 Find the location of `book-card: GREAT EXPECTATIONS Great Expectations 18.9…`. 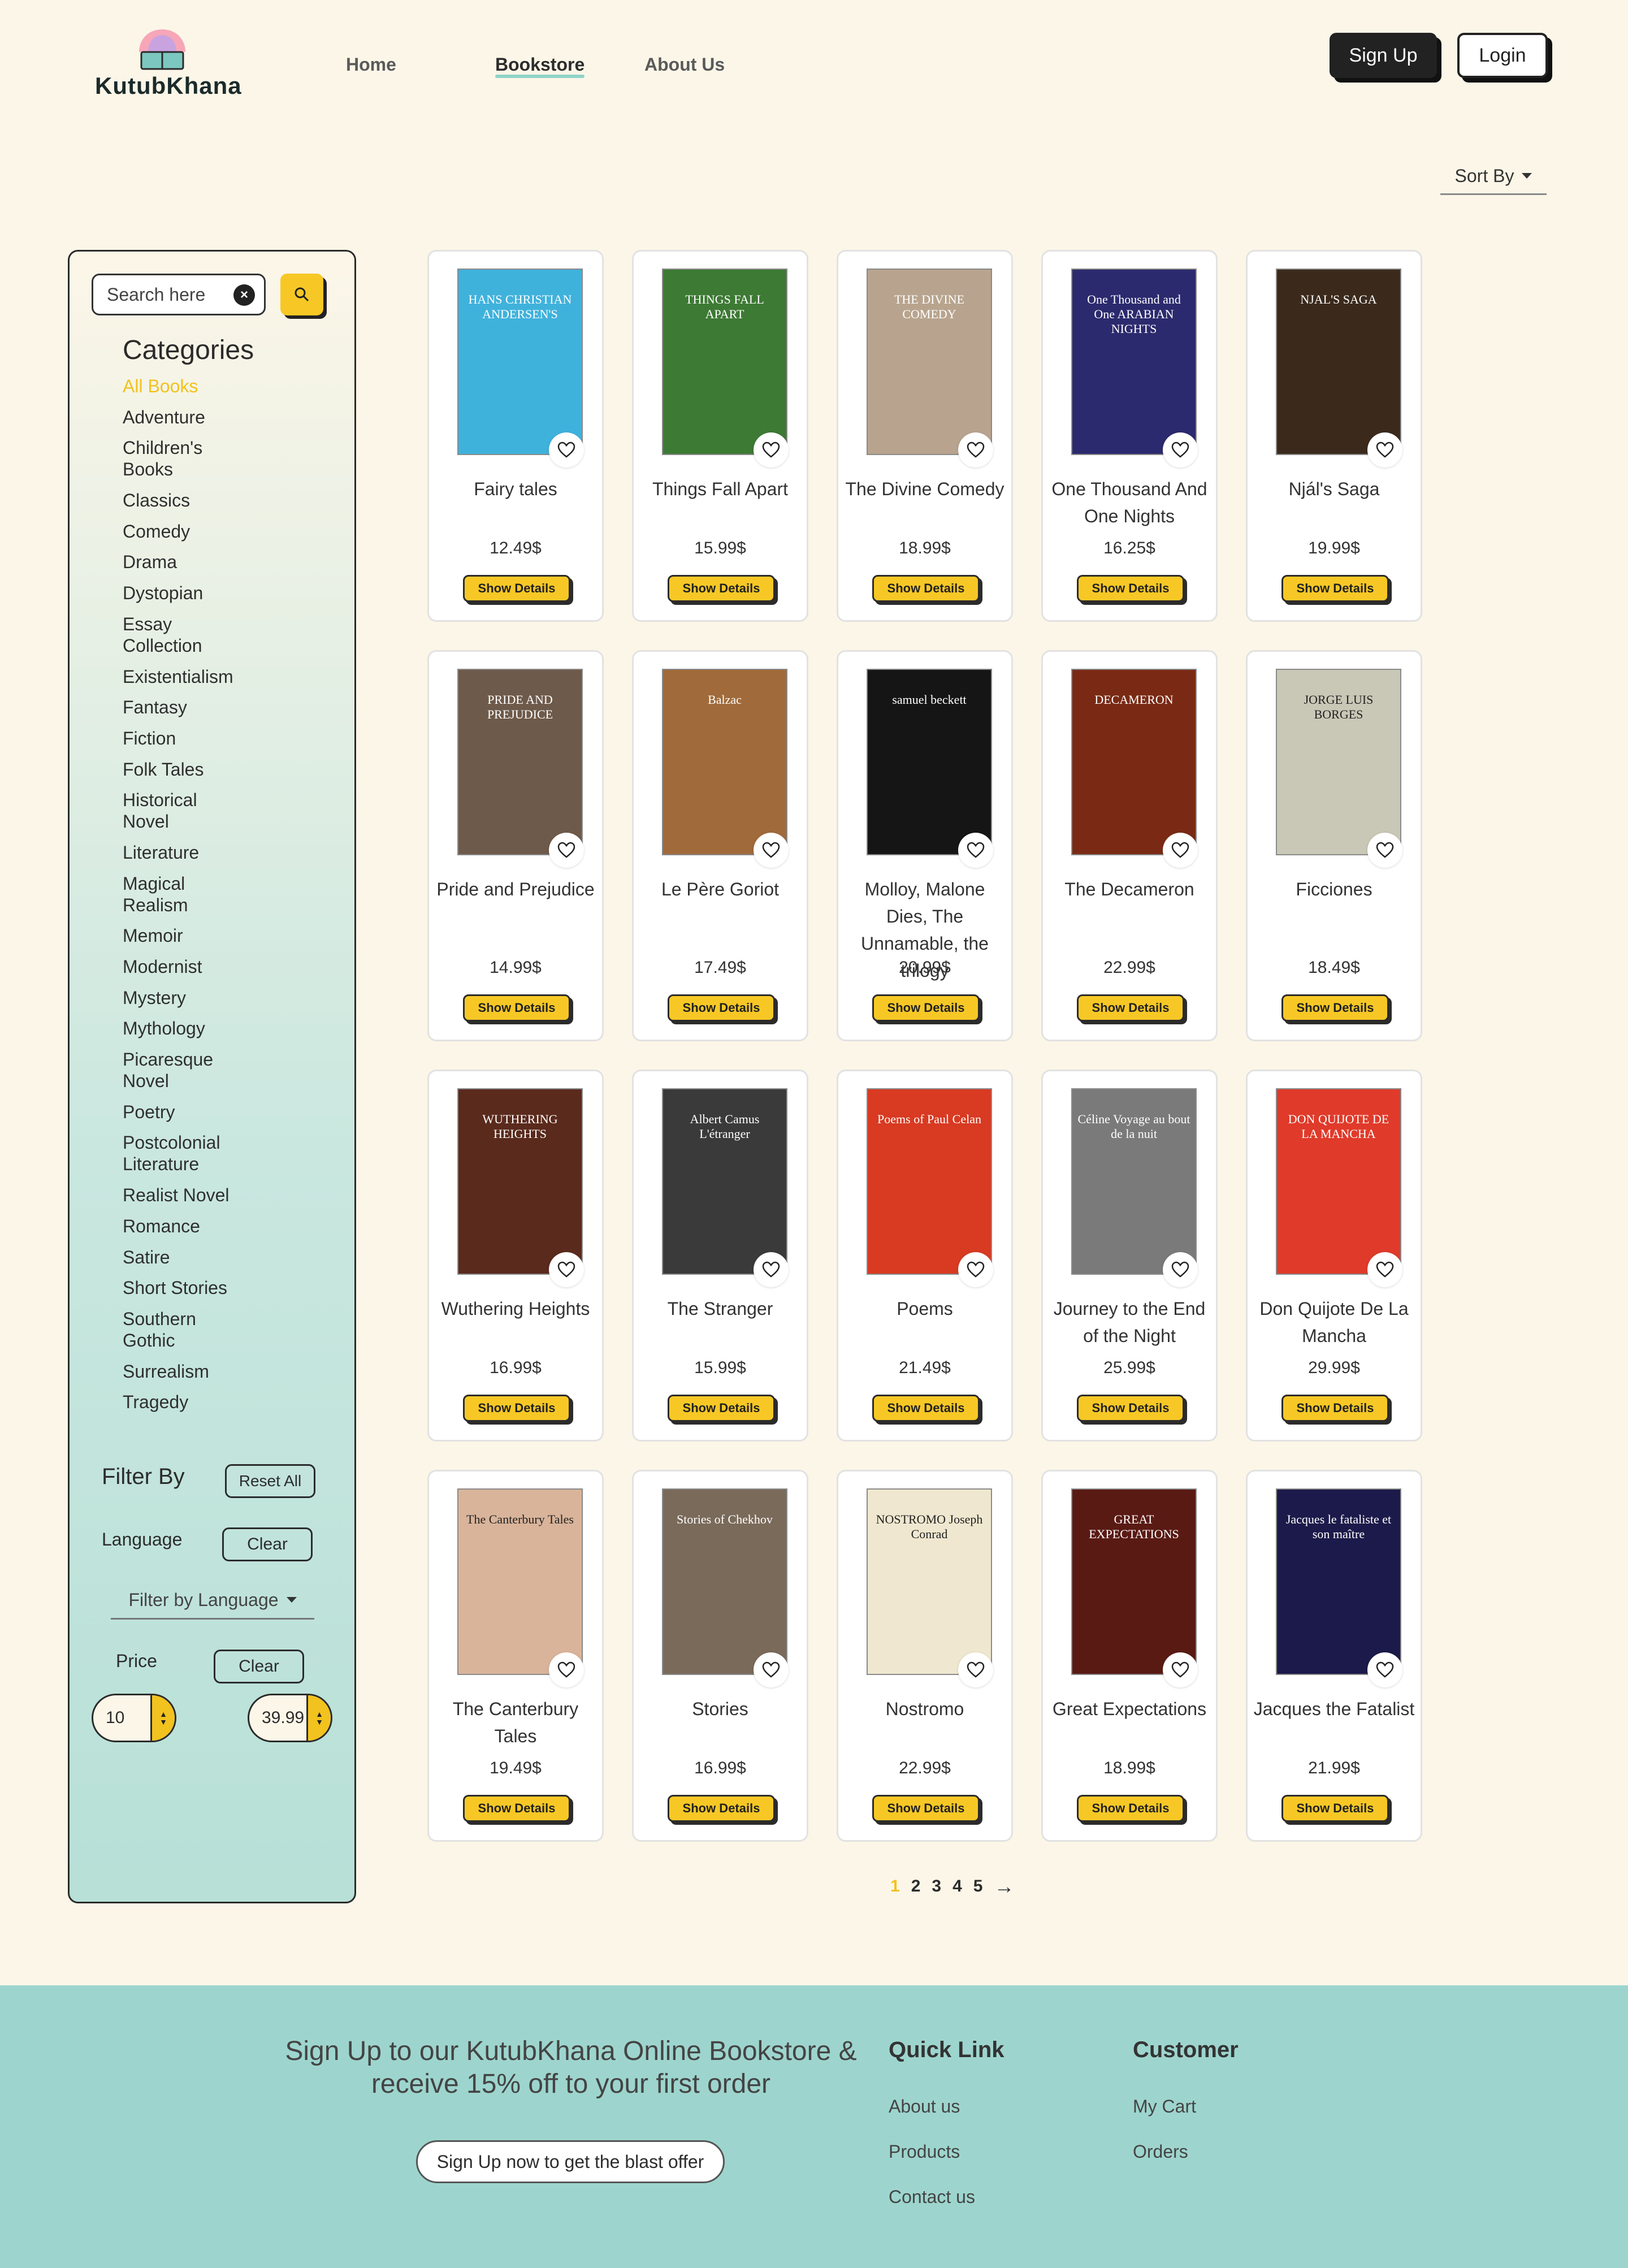

book-card: GREAT EXPECTATIONS Great Expectations 18.9… is located at coordinates (1129, 1656).